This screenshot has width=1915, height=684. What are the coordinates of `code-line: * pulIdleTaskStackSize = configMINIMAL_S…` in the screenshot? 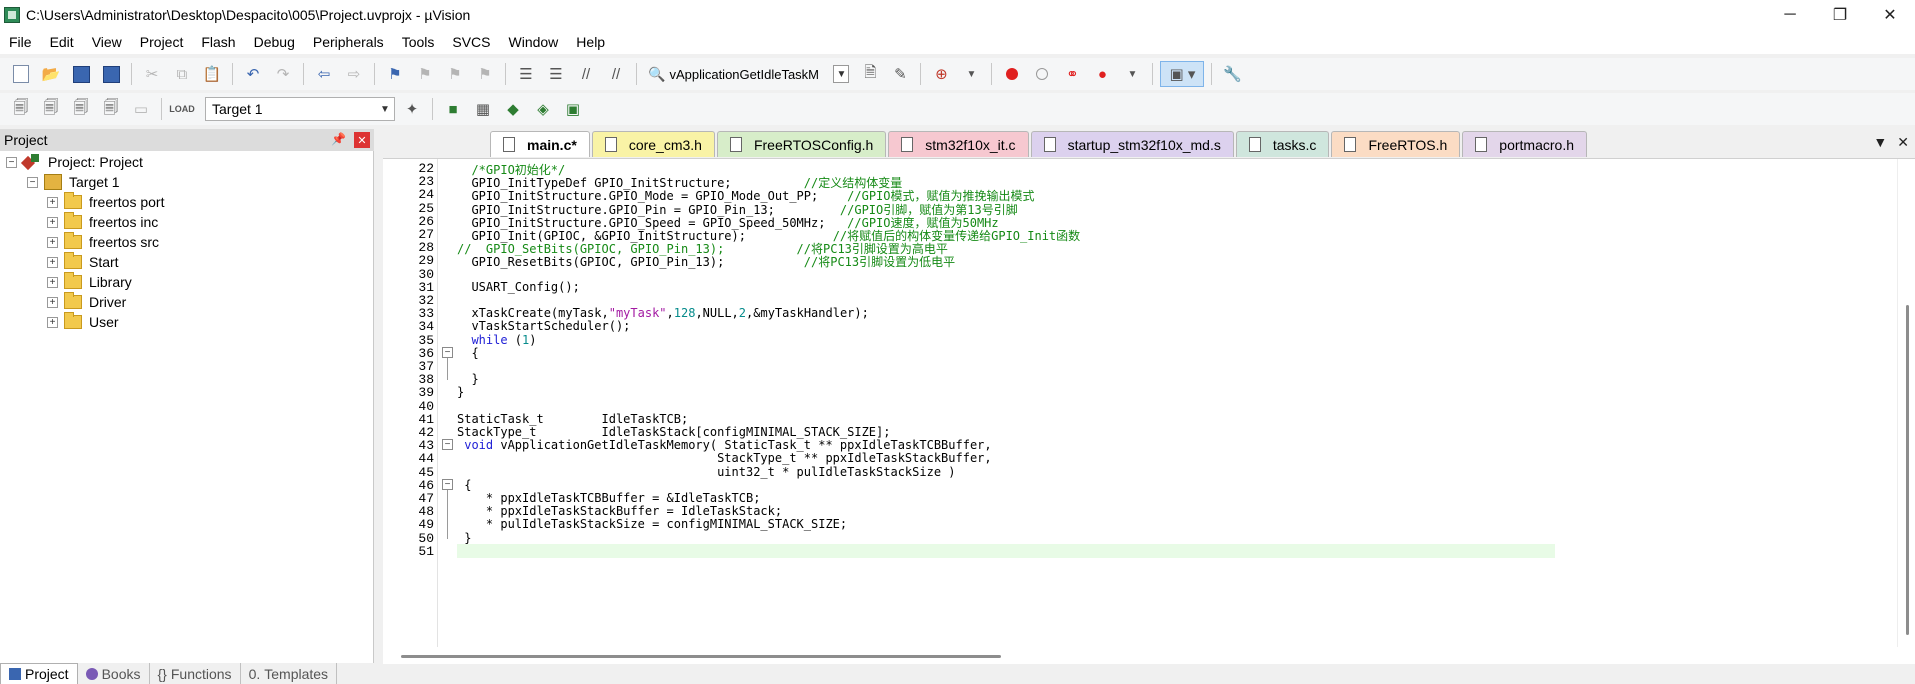 It's located at (652, 524).